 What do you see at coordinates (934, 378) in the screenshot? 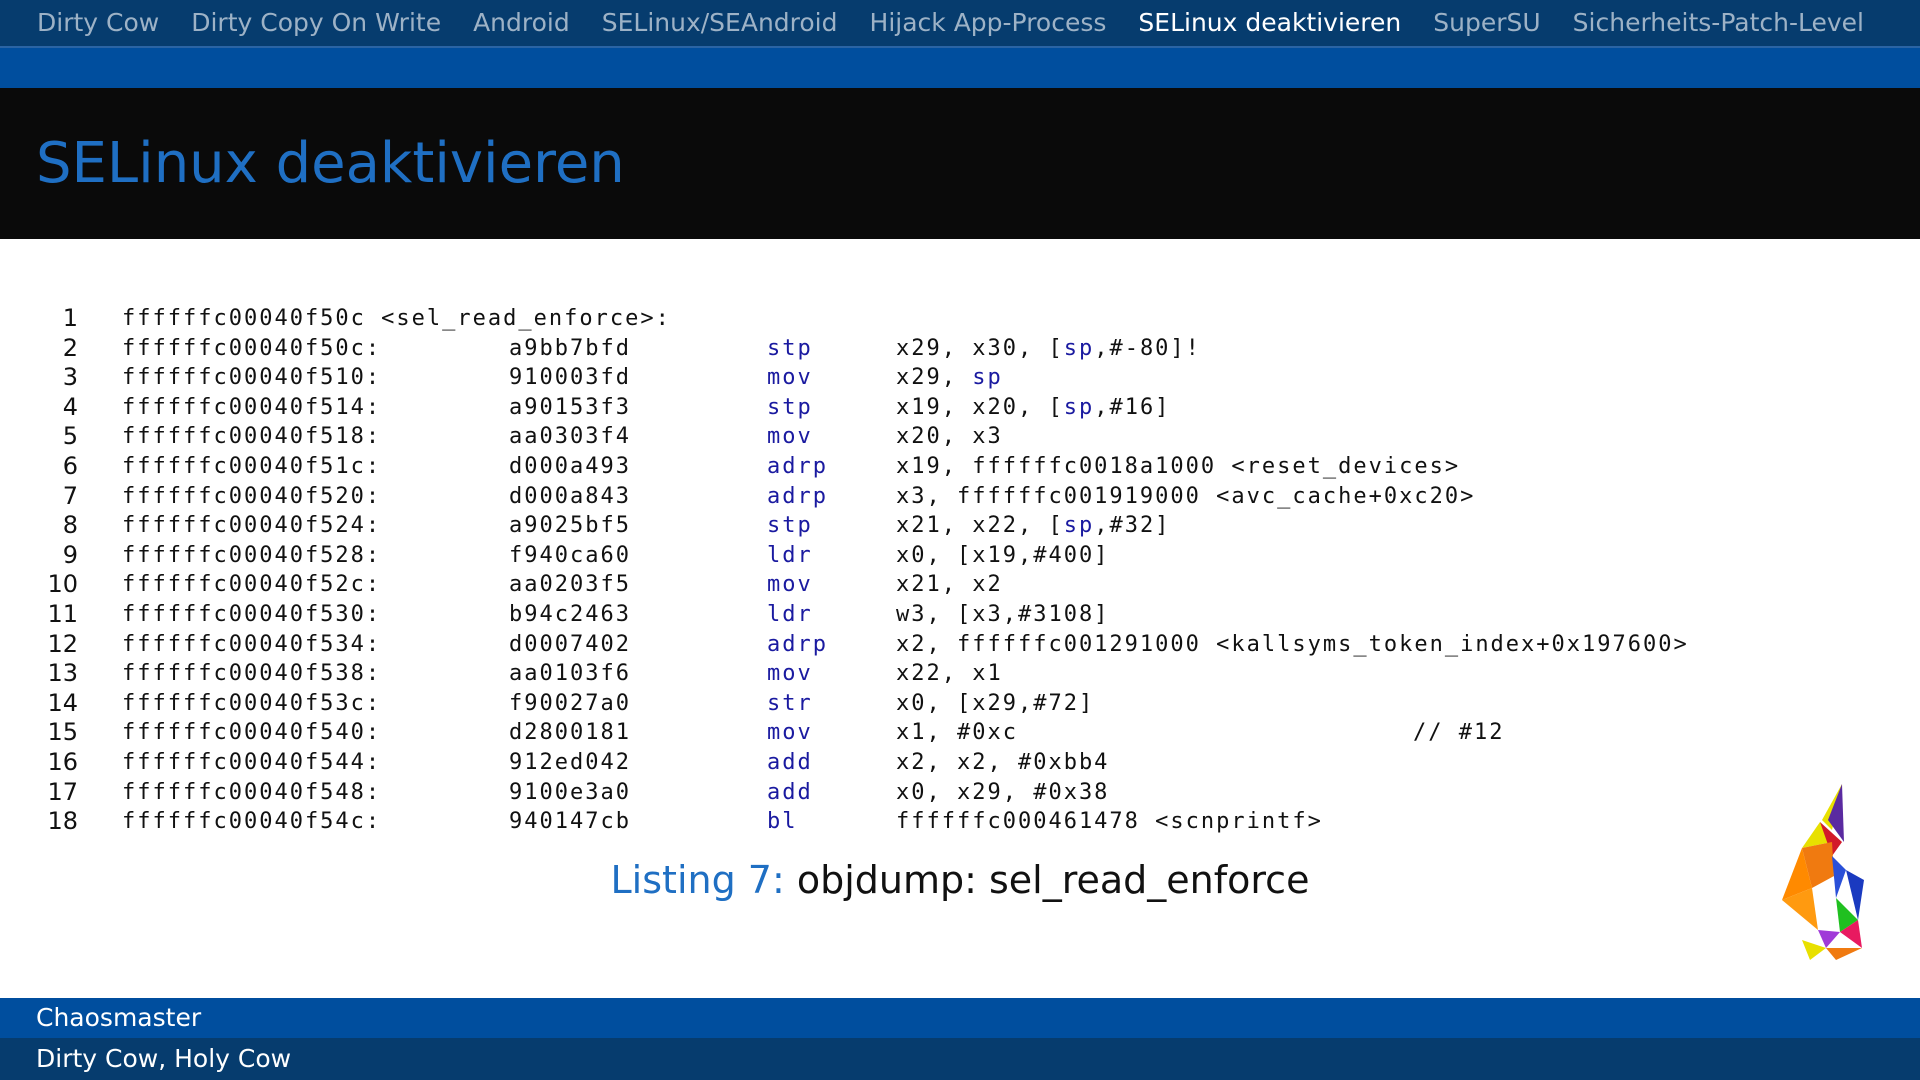
I see `operand-text: x29,` at bounding box center [934, 378].